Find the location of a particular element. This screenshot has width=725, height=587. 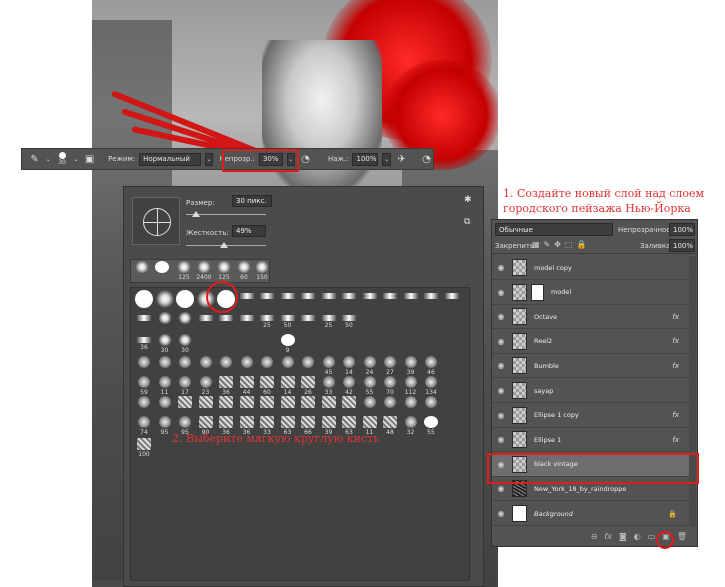

recent-brush-tip: 150 is located at coordinates (262, 272).